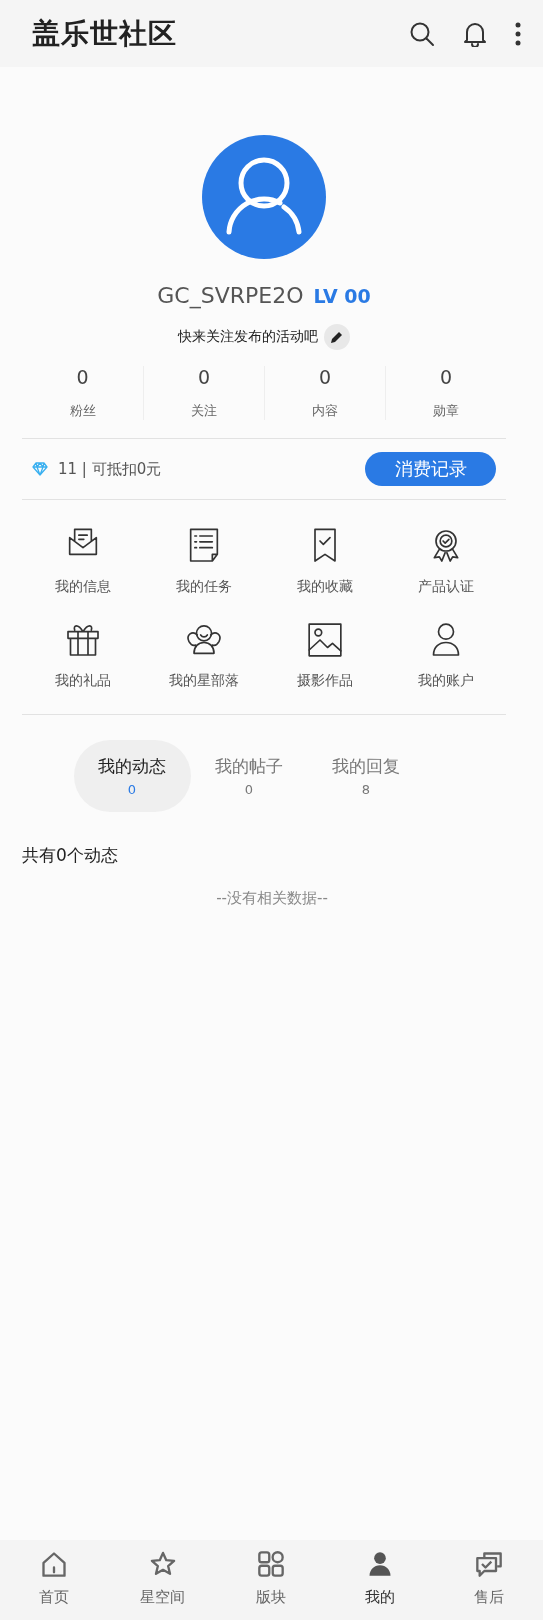 This screenshot has width=543, height=1620. What do you see at coordinates (380, 1585) in the screenshot?
I see `nav-tab: 我的` at bounding box center [380, 1585].